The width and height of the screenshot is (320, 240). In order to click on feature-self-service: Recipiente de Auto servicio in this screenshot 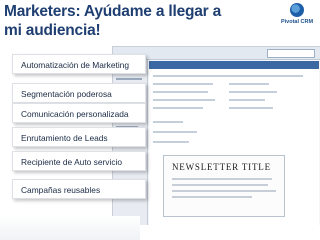, I will do `click(79, 161)`.